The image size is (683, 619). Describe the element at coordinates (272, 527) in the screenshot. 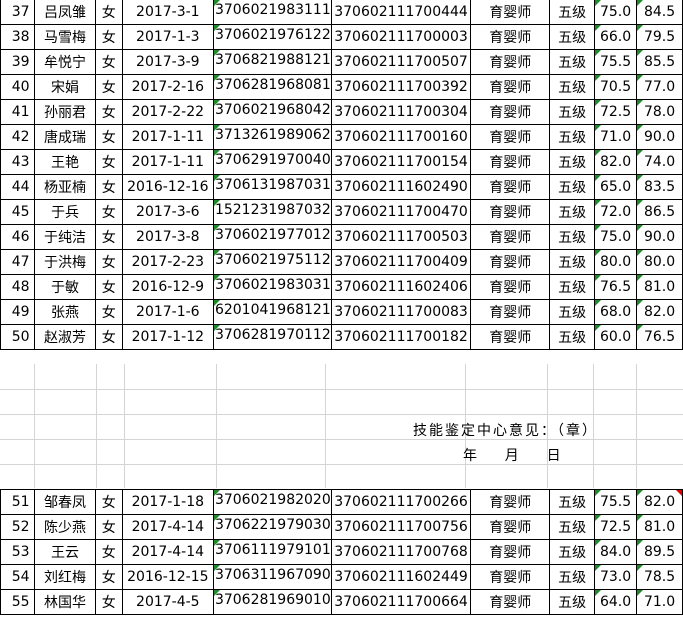

I see `id-number-cell: 3706221979030` at that location.